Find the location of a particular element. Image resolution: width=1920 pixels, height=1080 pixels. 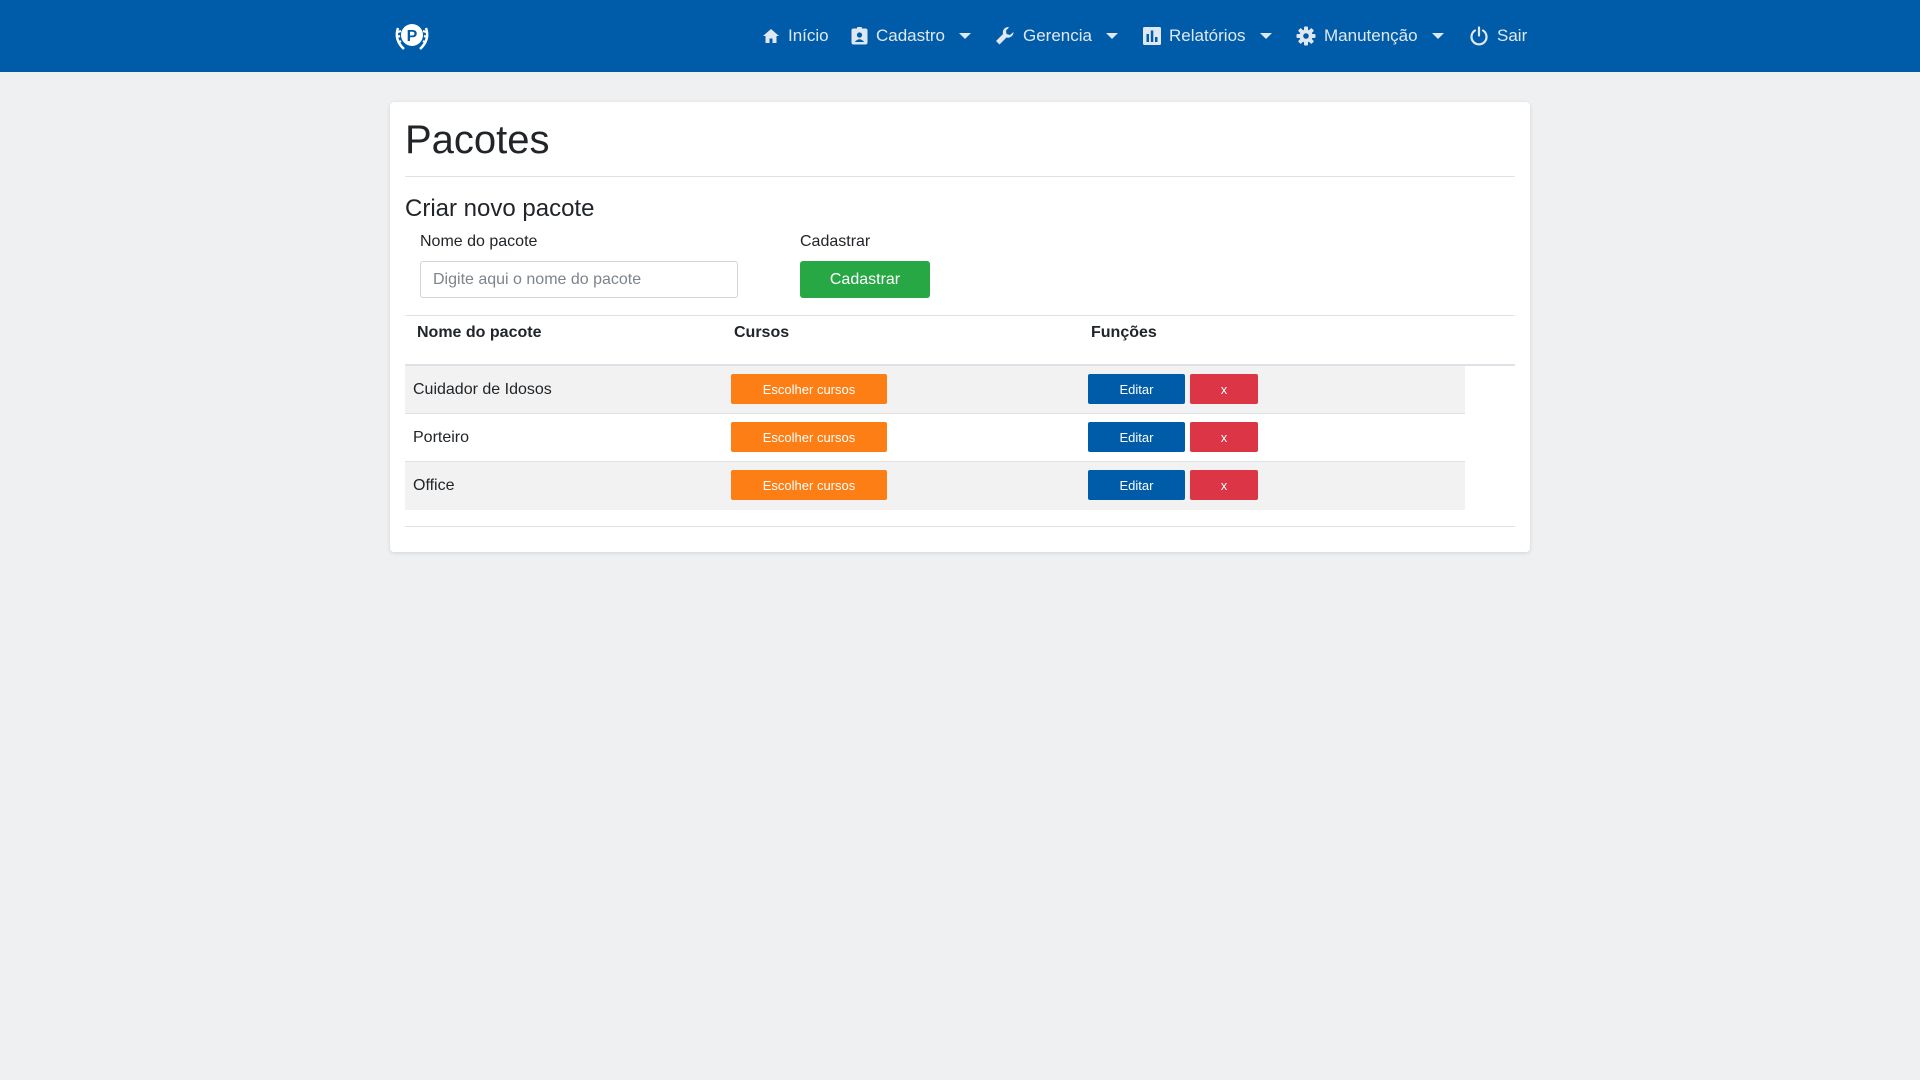

svg-text: P is located at coordinates (412, 36).